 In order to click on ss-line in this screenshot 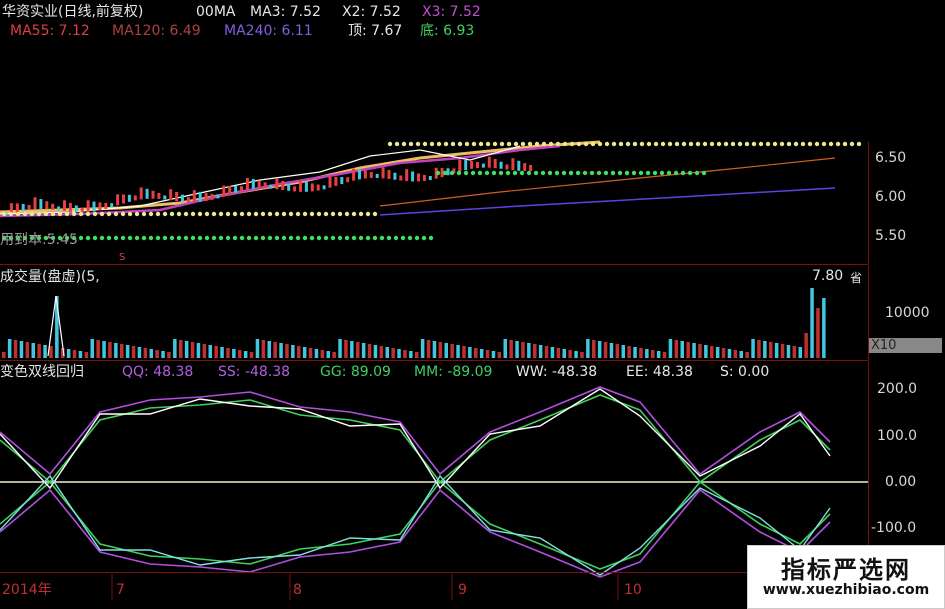, I will do `click(415, 533)`.